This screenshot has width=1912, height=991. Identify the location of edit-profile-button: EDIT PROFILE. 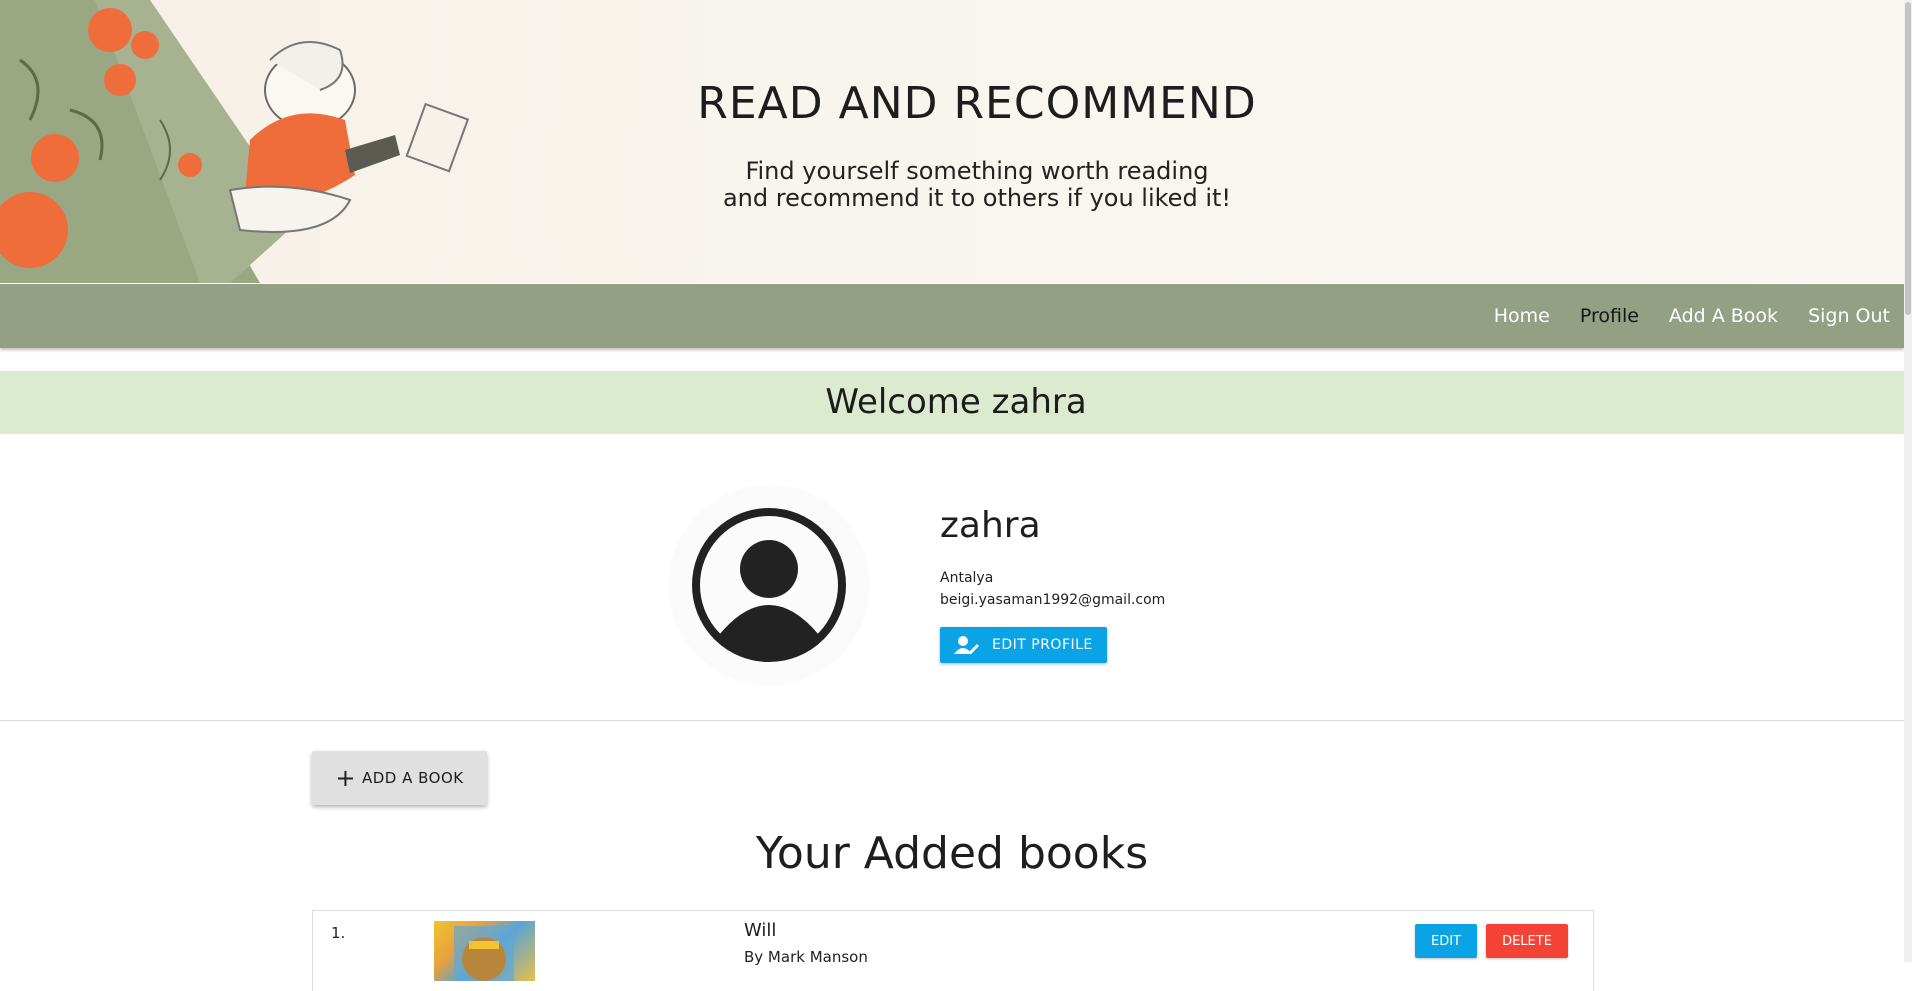
(1023, 645).